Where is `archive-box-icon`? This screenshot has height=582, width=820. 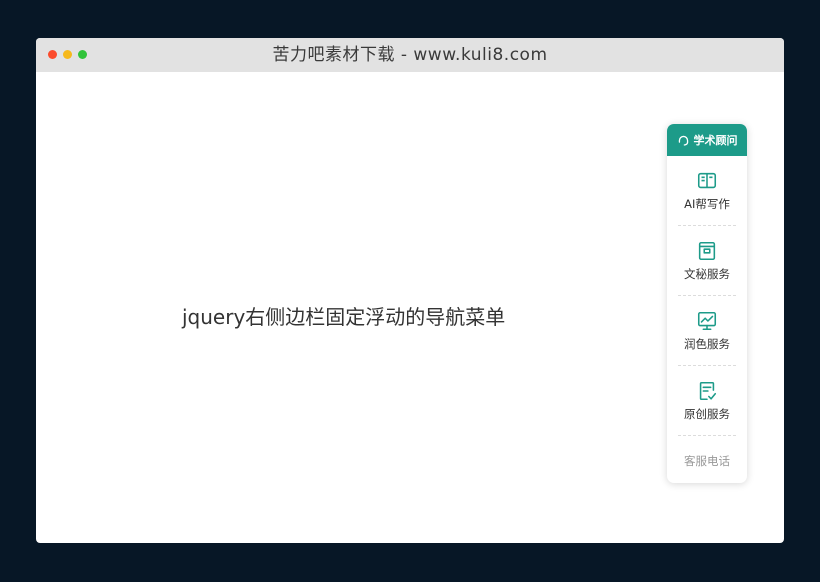 archive-box-icon is located at coordinates (707, 250).